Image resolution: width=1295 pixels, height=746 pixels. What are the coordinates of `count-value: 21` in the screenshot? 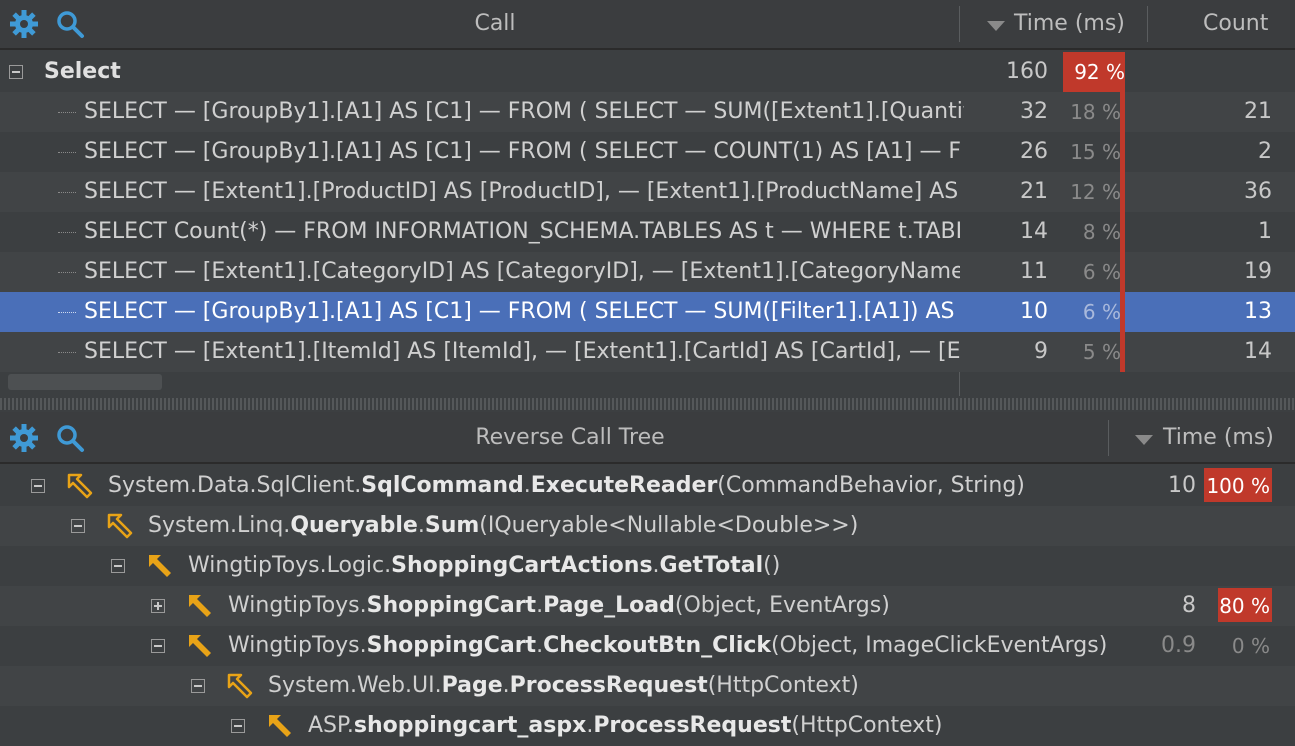 It's located at (1258, 111).